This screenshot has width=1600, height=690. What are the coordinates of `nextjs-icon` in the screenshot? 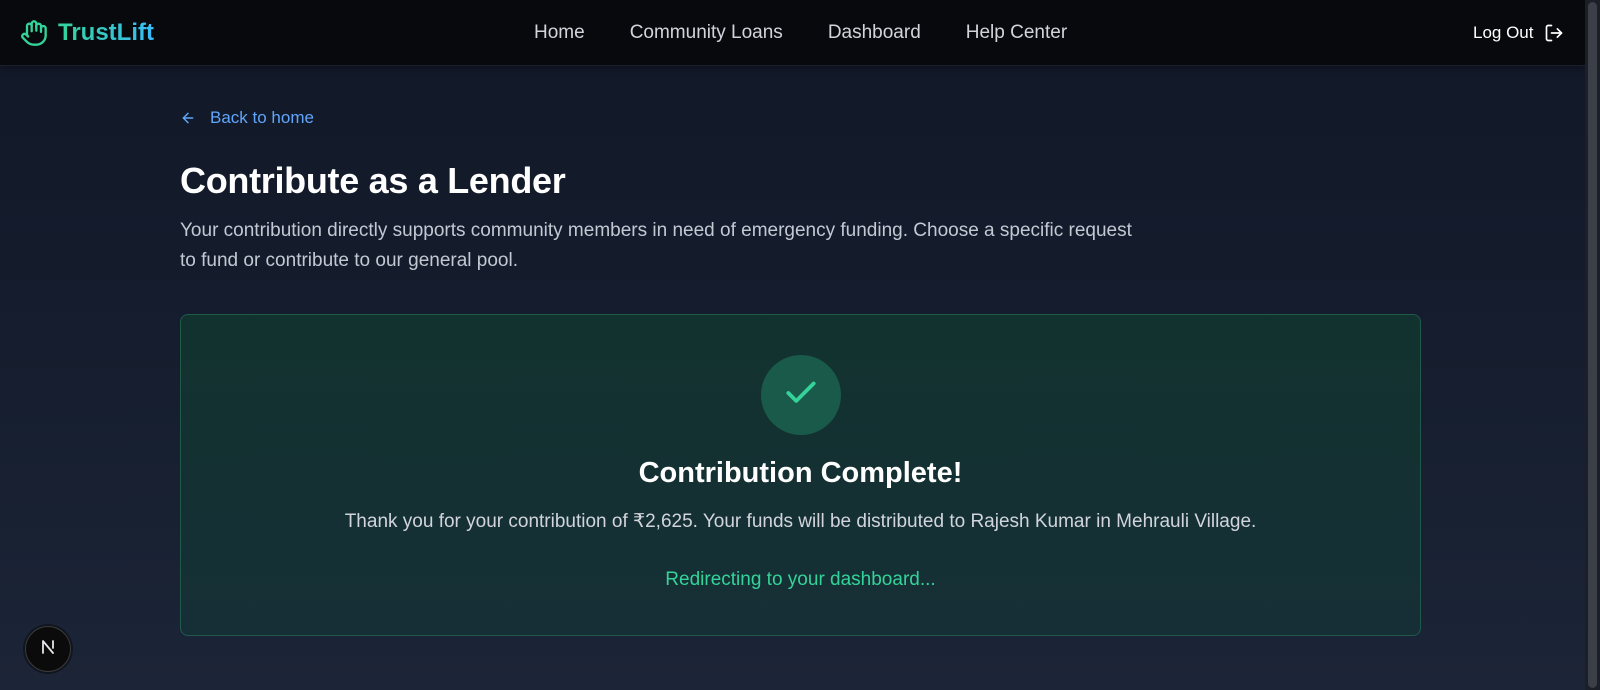 It's located at (48, 649).